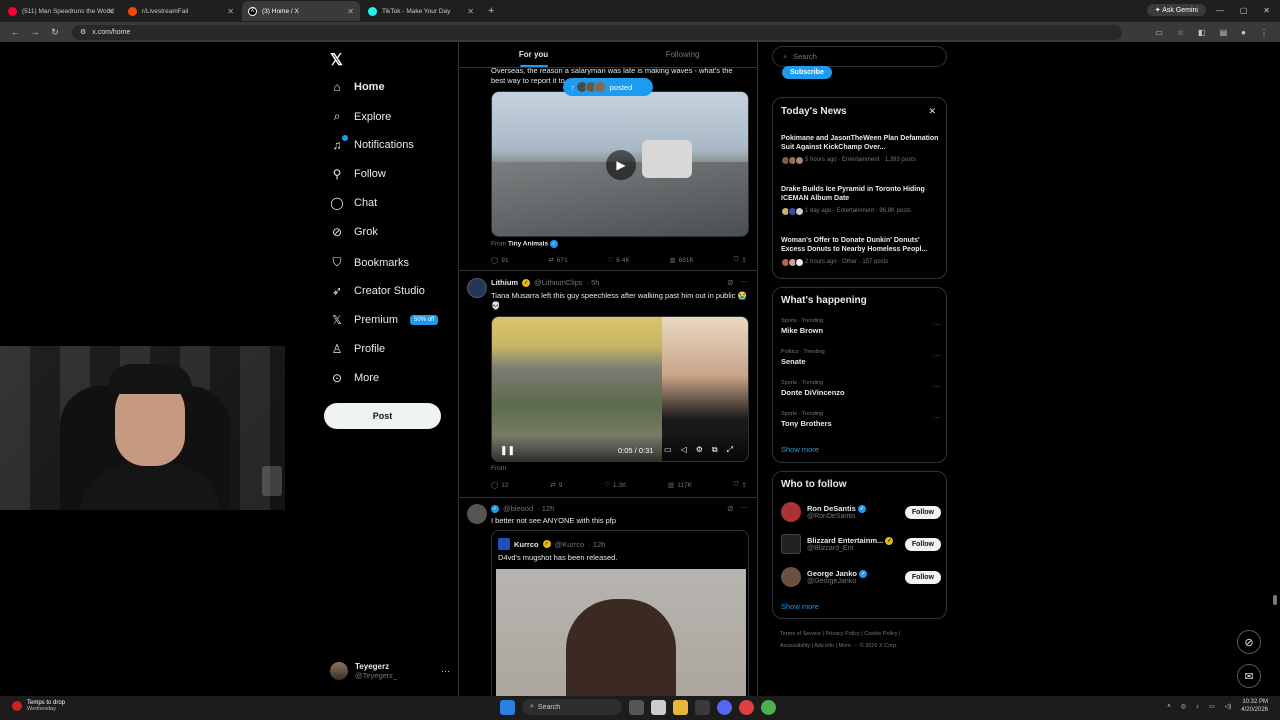  What do you see at coordinates (61, 11) in the screenshot?
I see `browser-tab-youtube: (511) Man Speedruns the World ✕` at bounding box center [61, 11].